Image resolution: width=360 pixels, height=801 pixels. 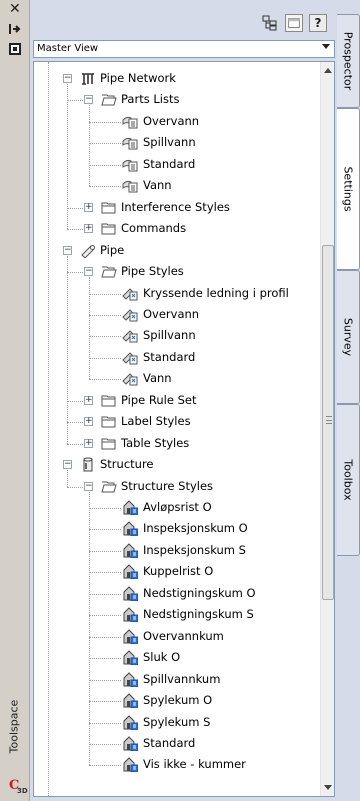 I want to click on tree-item-avl-psrist-o: Avløpsrist O, so click(x=176, y=507).